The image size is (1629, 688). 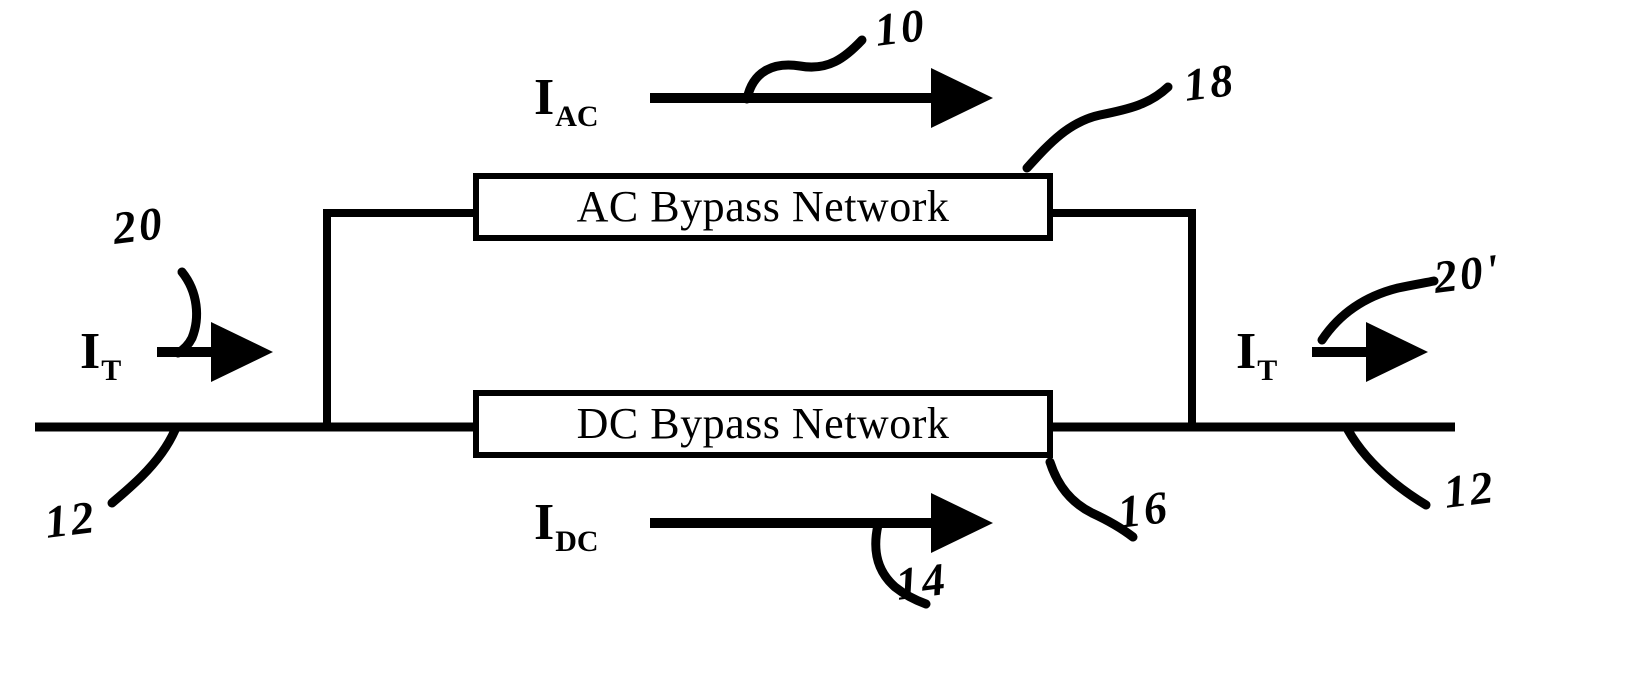 What do you see at coordinates (1378, 310) in the screenshot?
I see `leader-line-20-prime` at bounding box center [1378, 310].